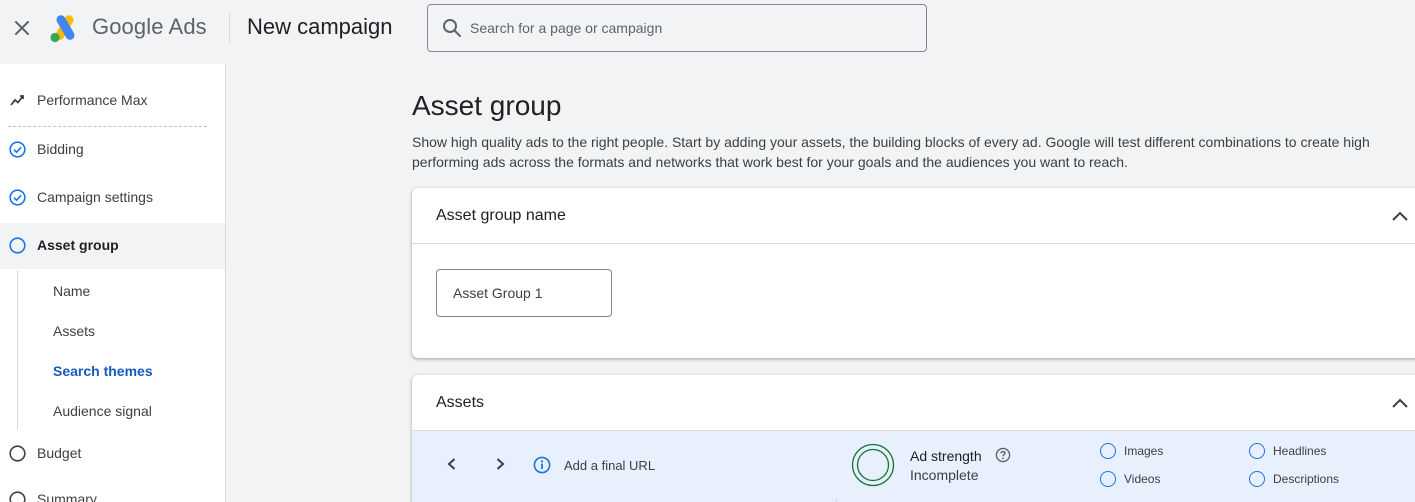  I want to click on sidebar-item-label: Campaign settings, so click(95, 197).